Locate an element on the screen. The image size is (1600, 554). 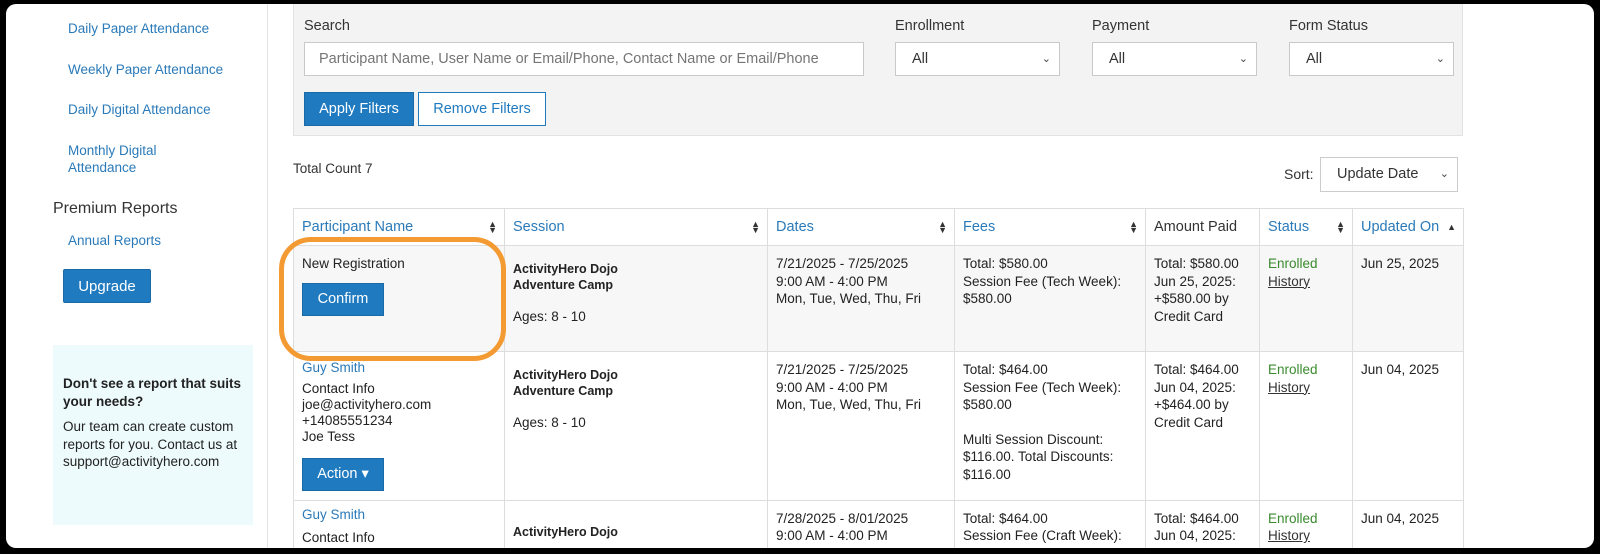
participant-cell: Guy Smith Contact Info is located at coordinates (399, 523).